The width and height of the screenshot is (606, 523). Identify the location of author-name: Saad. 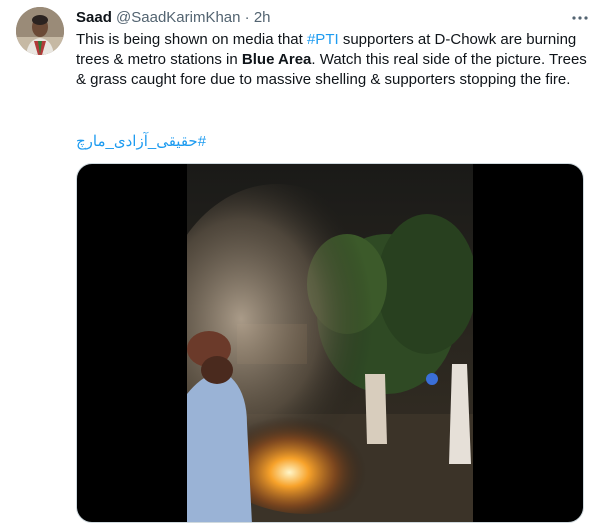
(94, 17).